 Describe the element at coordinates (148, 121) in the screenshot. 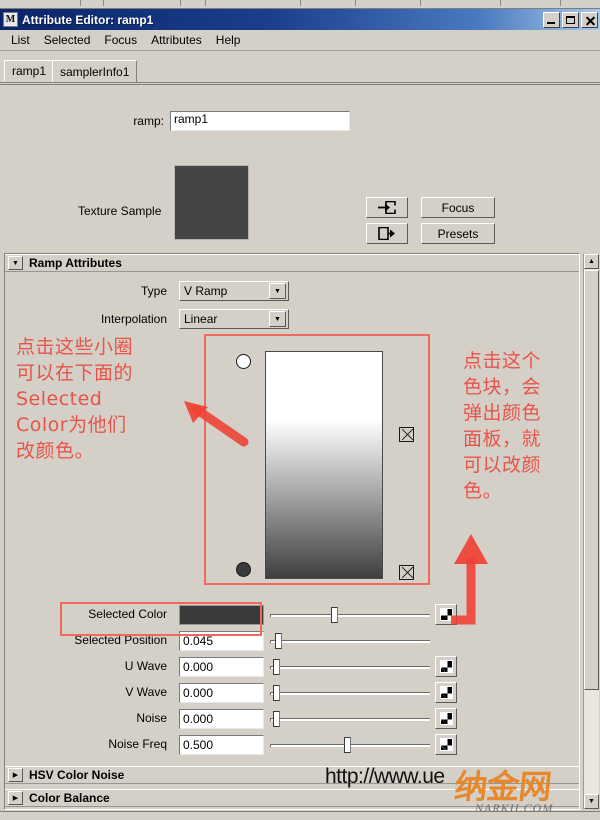

I see `ramp-name-label: ramp:` at that location.